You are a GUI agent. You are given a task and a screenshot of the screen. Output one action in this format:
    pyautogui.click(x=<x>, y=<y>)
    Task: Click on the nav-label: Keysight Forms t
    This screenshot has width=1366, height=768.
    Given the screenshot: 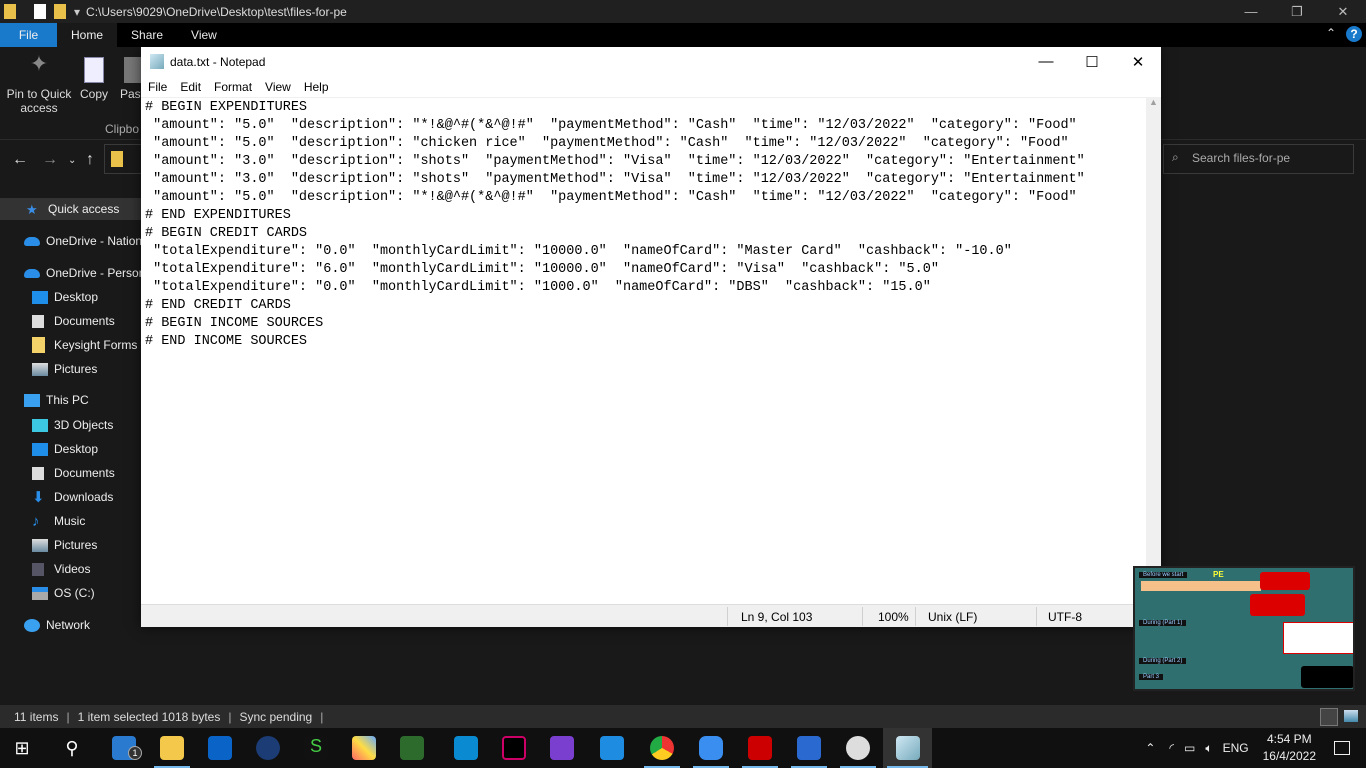 What is the action you would take?
    pyautogui.click(x=99, y=345)
    